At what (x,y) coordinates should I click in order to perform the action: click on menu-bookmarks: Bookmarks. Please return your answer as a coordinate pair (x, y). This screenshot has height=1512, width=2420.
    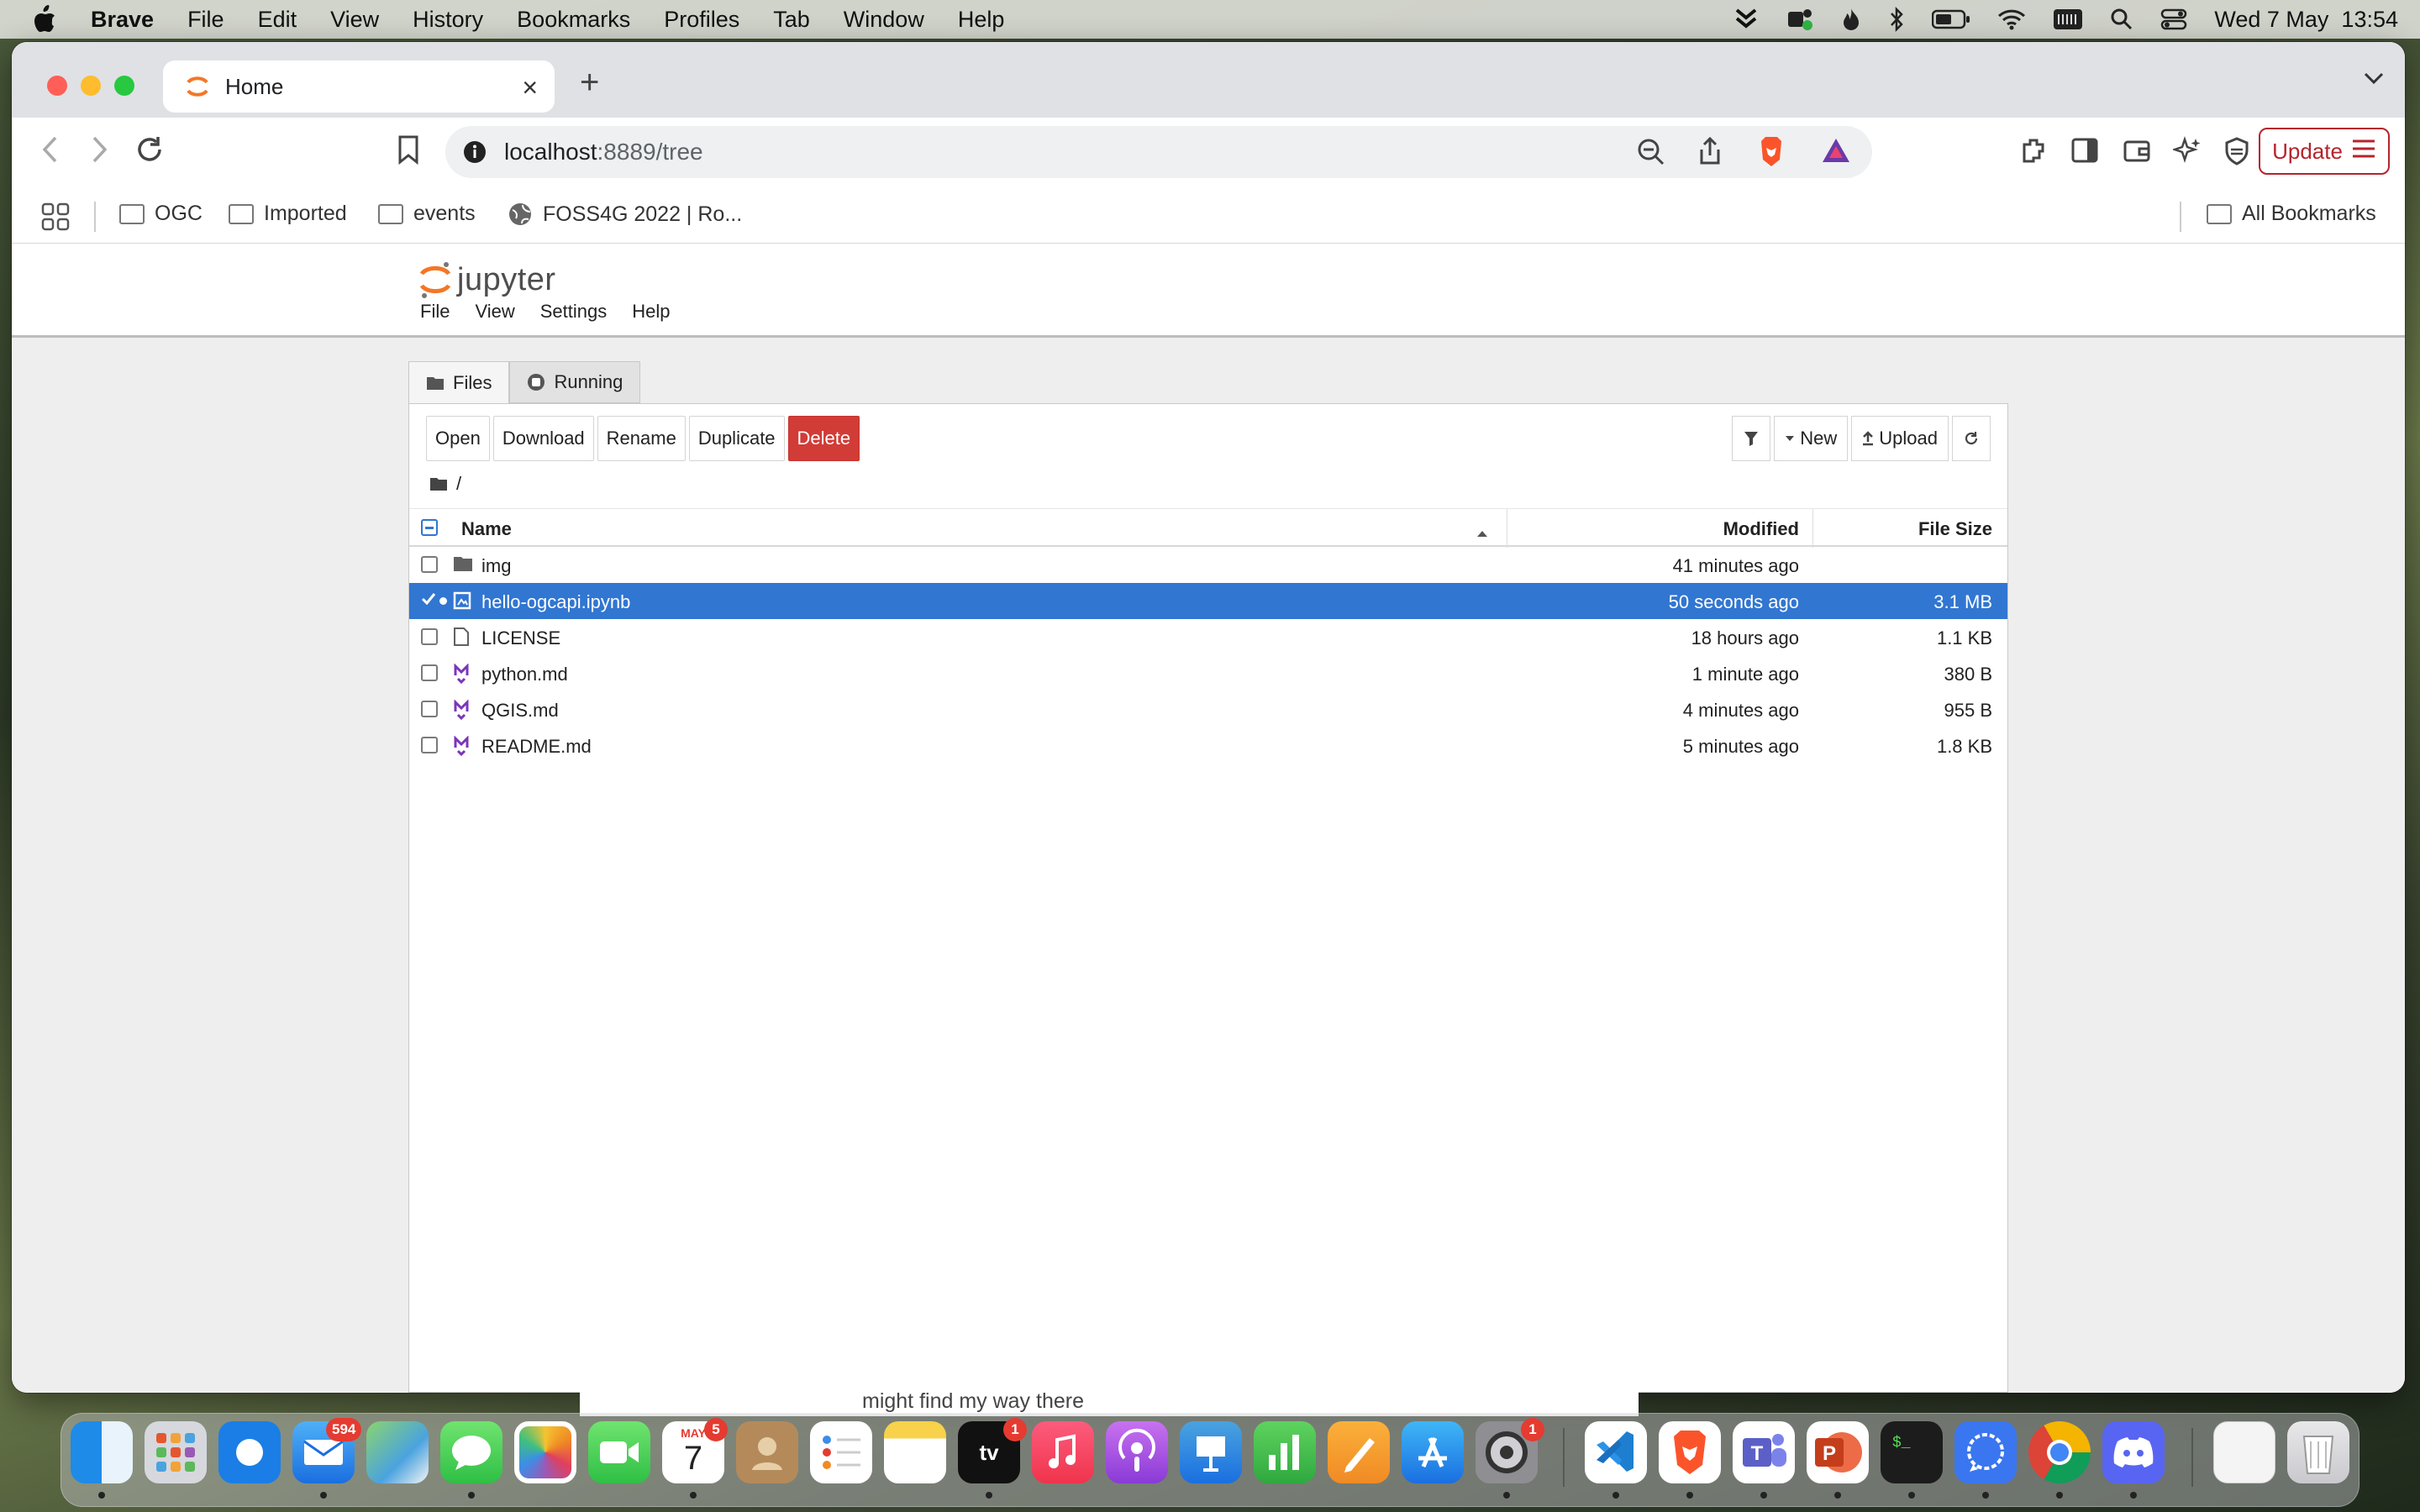
    Looking at the image, I should click on (573, 20).